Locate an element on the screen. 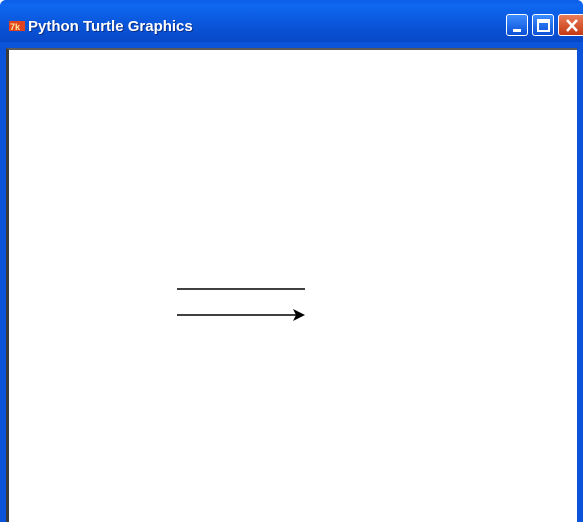  close-icon is located at coordinates (572, 25).